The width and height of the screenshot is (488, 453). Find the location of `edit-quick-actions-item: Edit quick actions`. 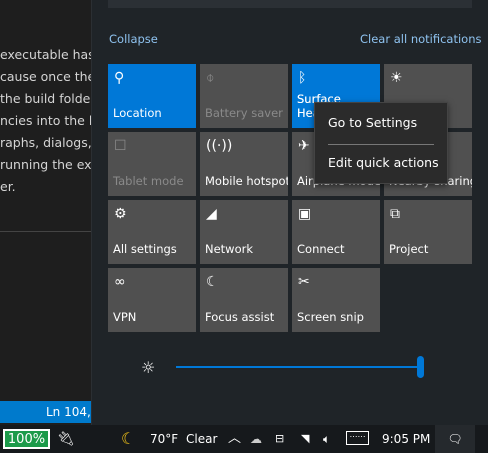

edit-quick-actions-item: Edit quick actions is located at coordinates (383, 162).